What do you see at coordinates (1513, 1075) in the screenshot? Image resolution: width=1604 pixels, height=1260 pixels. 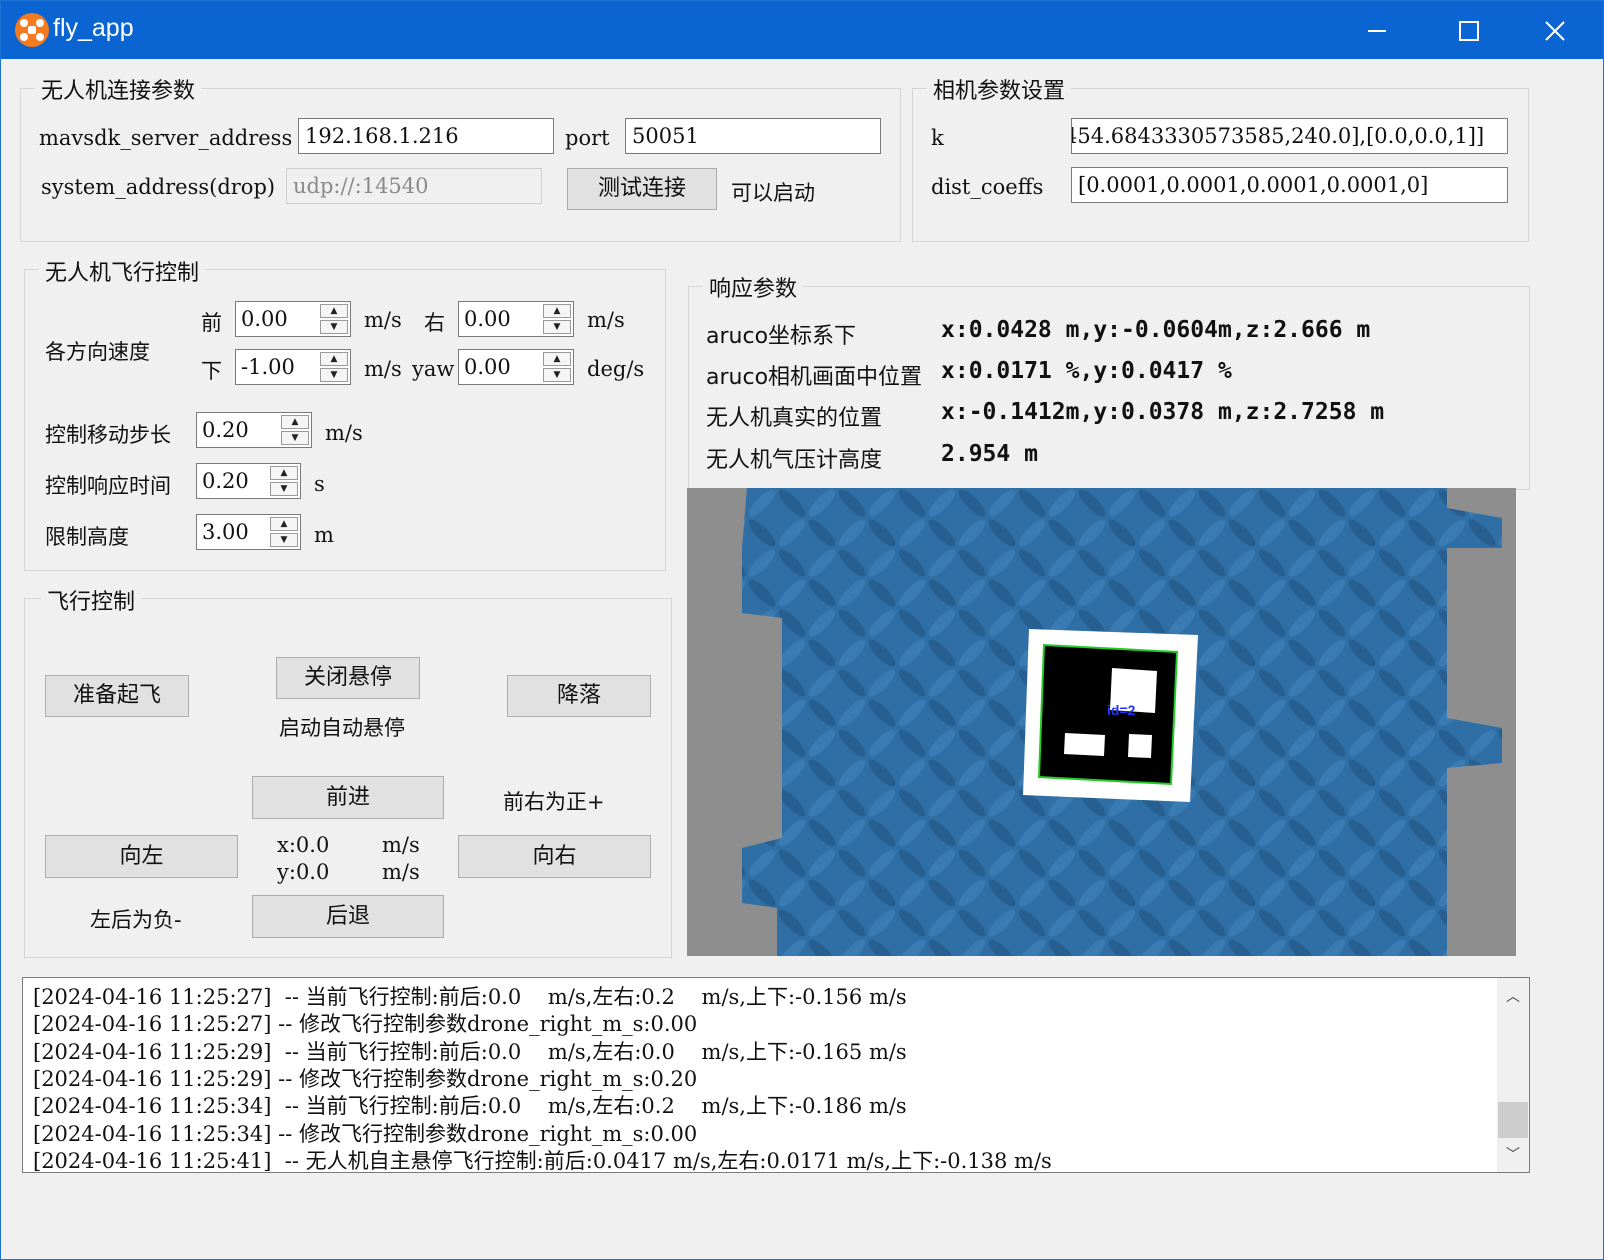 I see `log-scrollbar: ︿ ﹀` at bounding box center [1513, 1075].